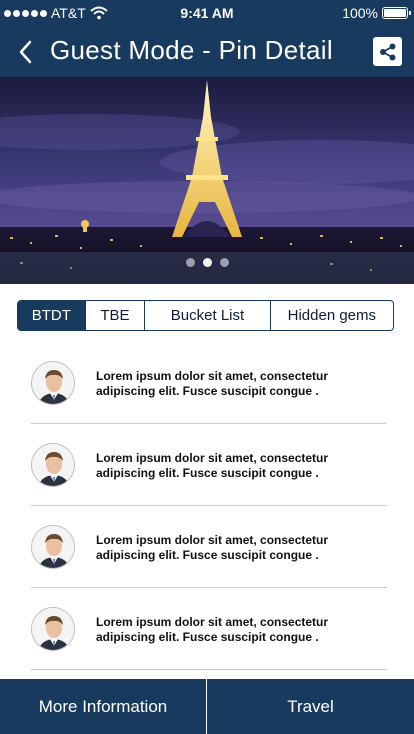  I want to click on tab-bucket-list: Bucket List, so click(206, 315).